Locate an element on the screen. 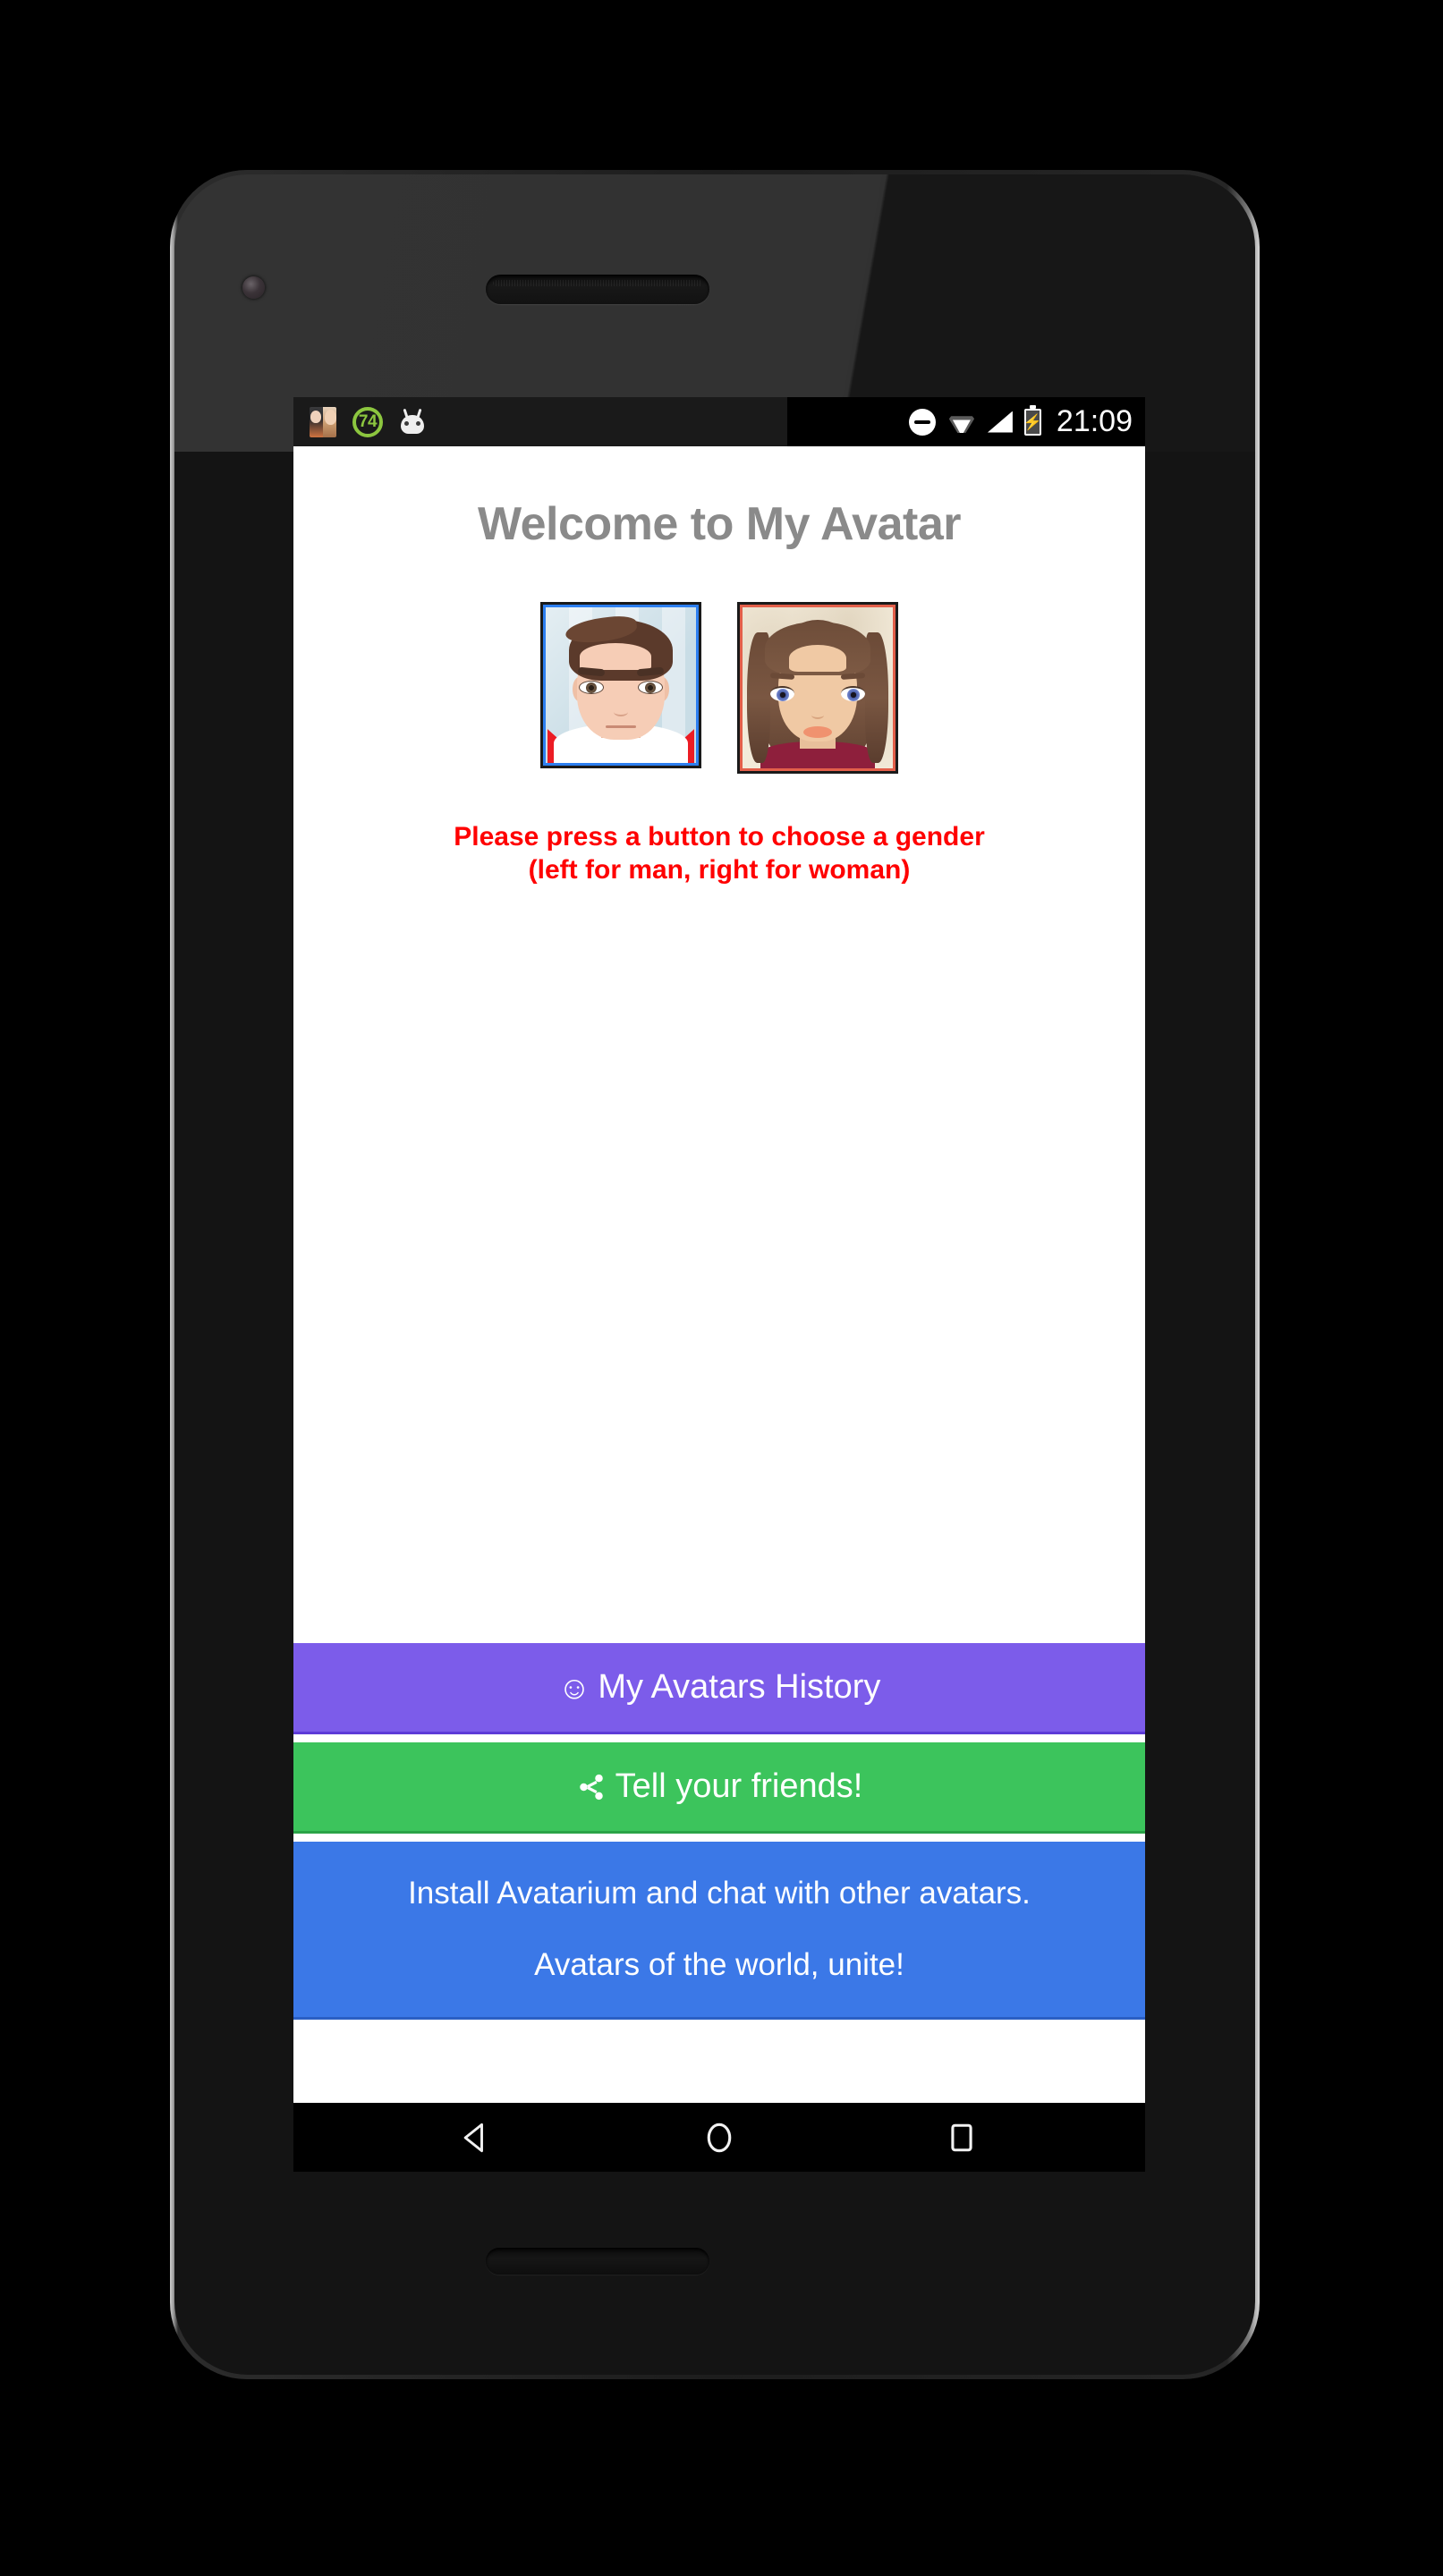 This screenshot has width=1443, height=2576. status-bar: 74 ⚡ 21:09 is located at coordinates (719, 421).